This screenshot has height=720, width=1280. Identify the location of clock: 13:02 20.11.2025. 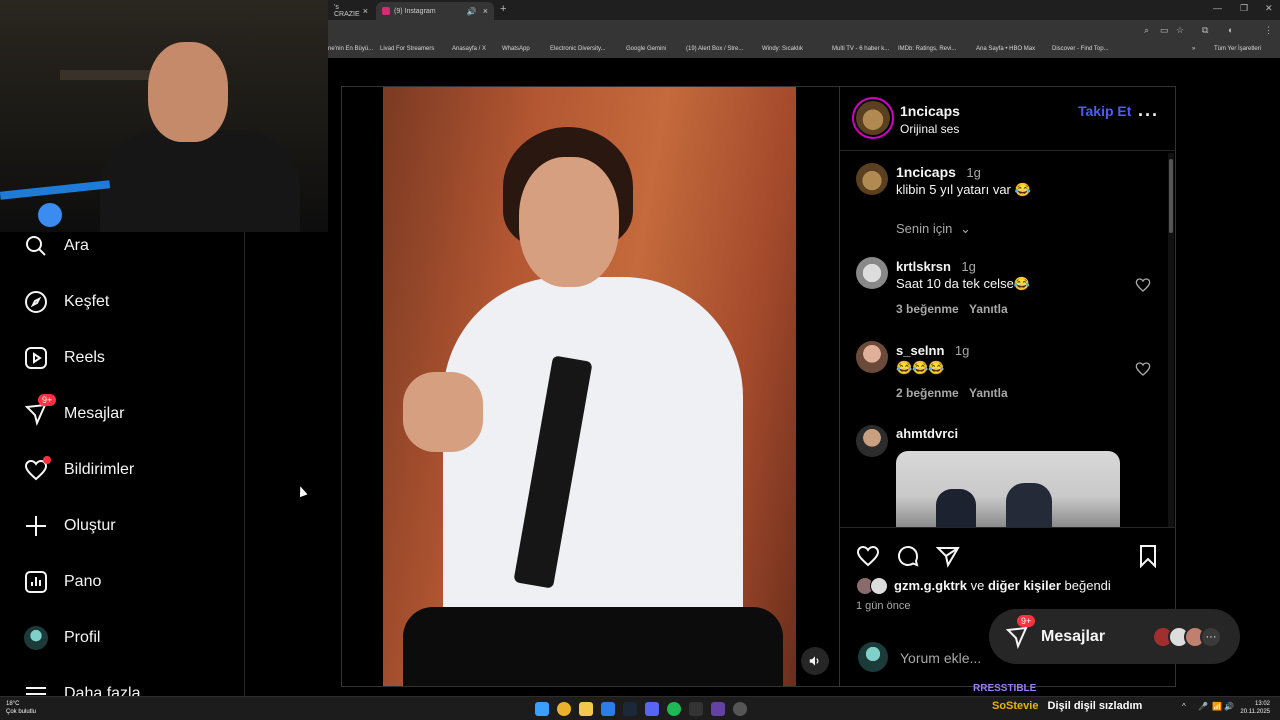
(1255, 708).